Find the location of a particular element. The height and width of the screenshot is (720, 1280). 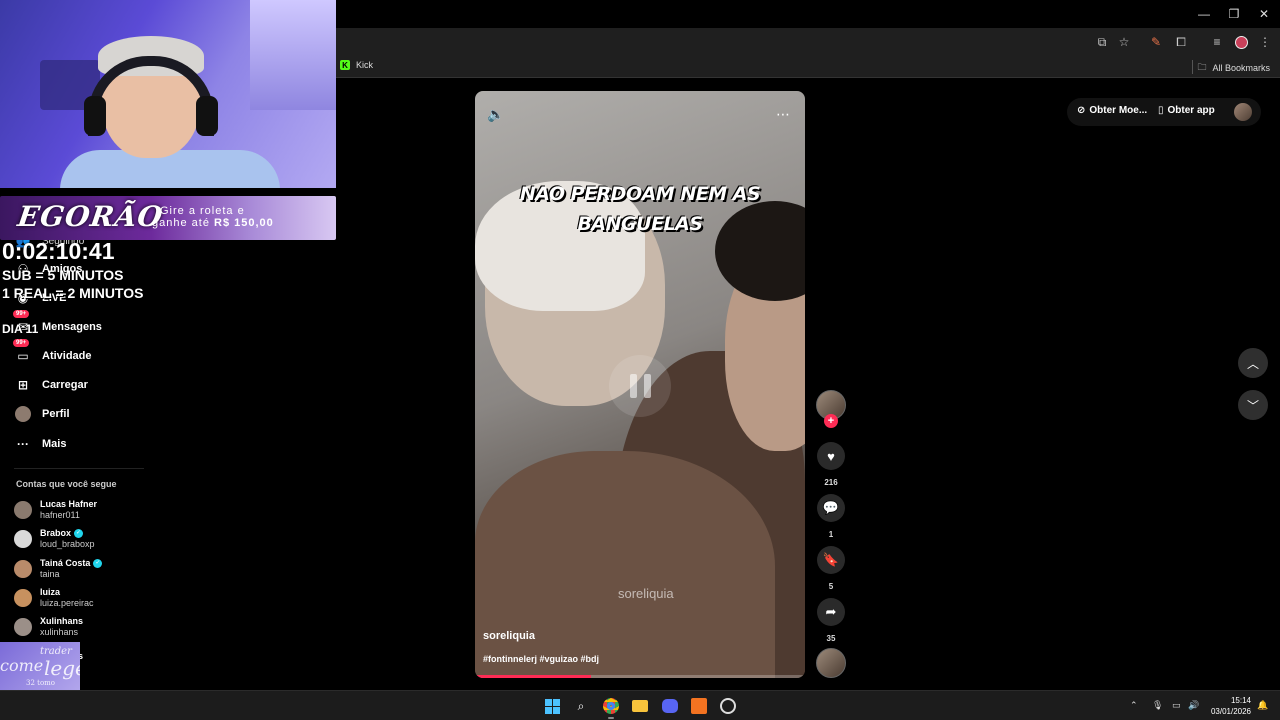

next-video-button: ﹀ is located at coordinates (1253, 405).